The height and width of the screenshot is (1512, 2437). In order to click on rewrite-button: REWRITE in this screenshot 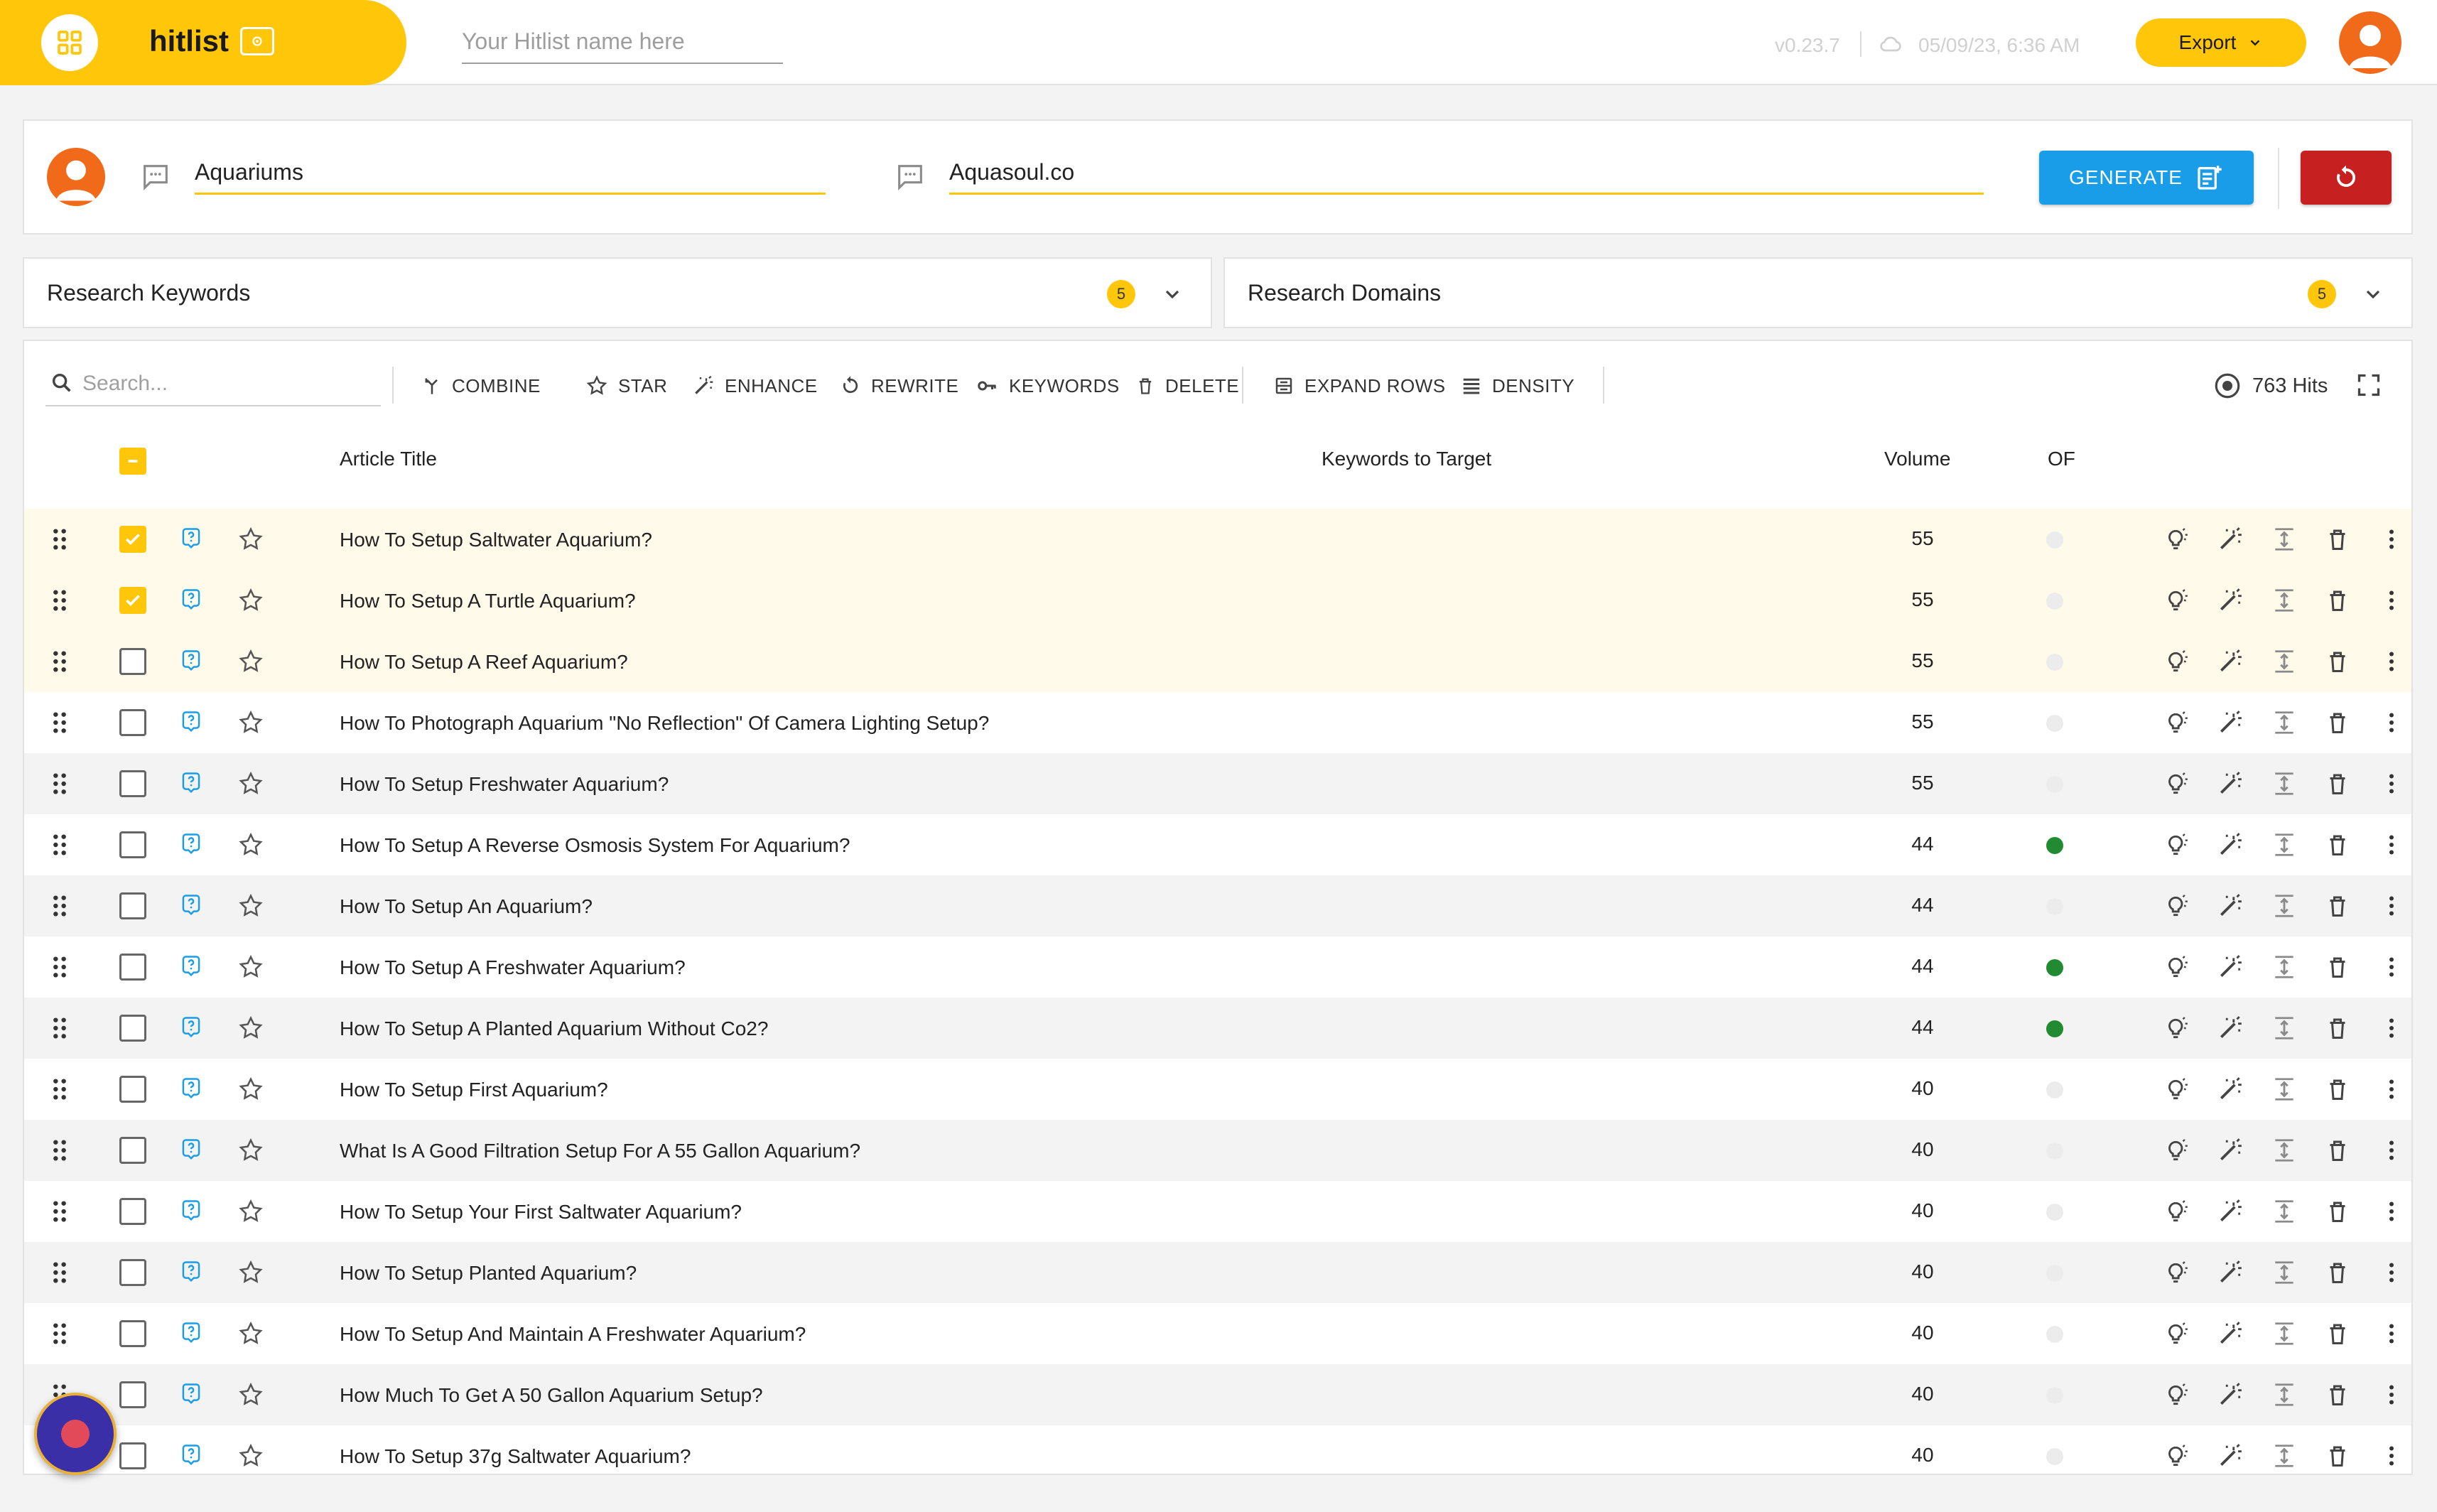, I will do `click(899, 385)`.